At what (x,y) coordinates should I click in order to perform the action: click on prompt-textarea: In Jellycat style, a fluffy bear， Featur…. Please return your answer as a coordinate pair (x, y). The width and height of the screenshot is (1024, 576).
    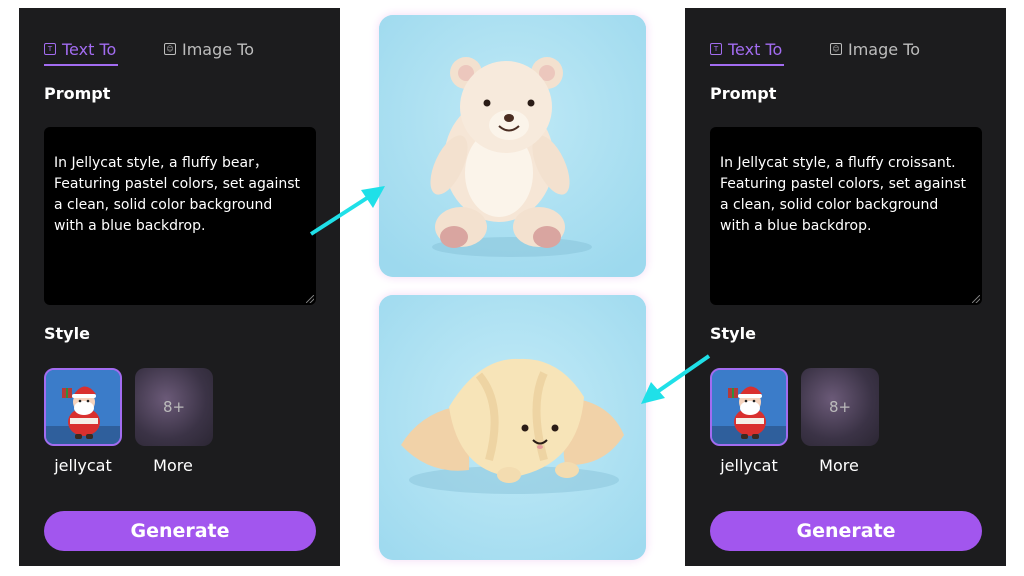
    Looking at the image, I should click on (180, 216).